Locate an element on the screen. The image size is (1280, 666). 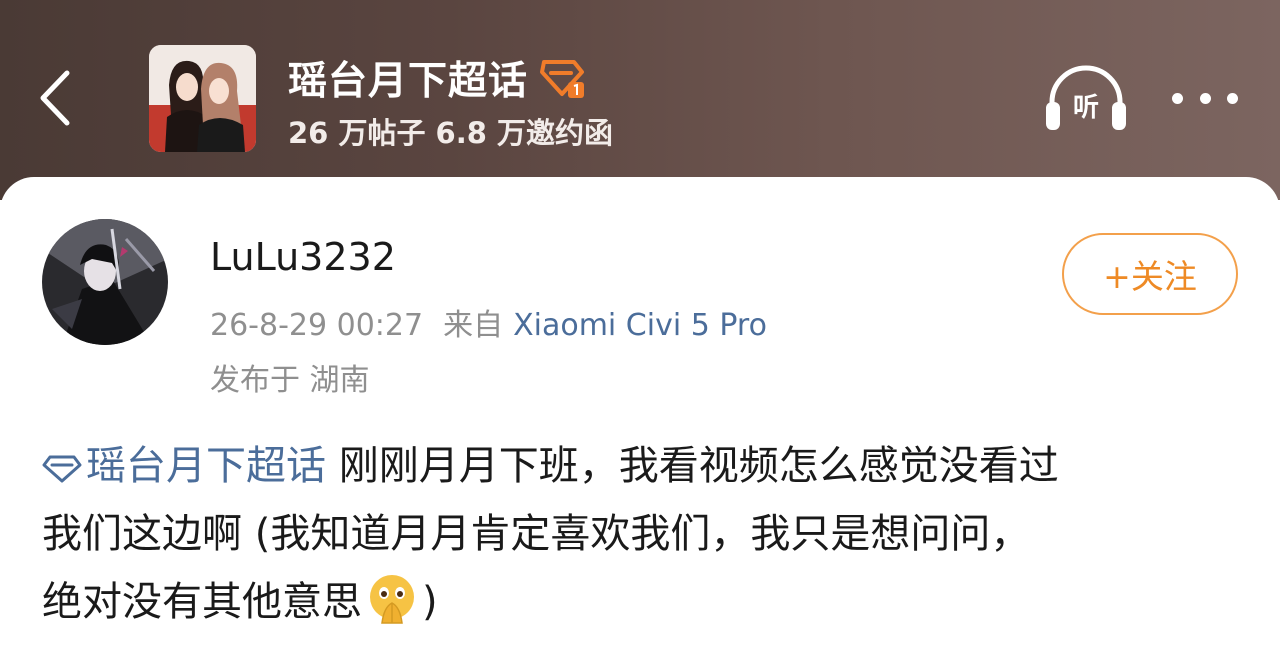
post-timestamp: 26-8-29 00:27 is located at coordinates (317, 325).